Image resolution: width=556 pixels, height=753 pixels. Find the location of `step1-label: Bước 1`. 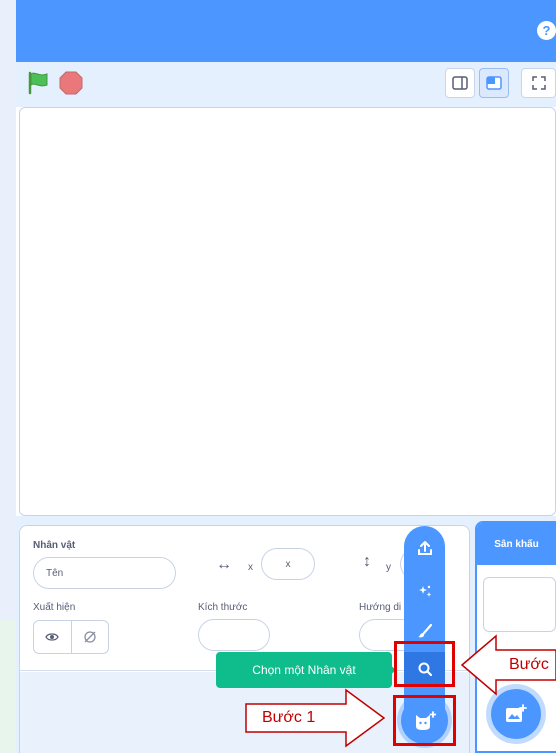

step1-label: Bước 1 is located at coordinates (289, 717).